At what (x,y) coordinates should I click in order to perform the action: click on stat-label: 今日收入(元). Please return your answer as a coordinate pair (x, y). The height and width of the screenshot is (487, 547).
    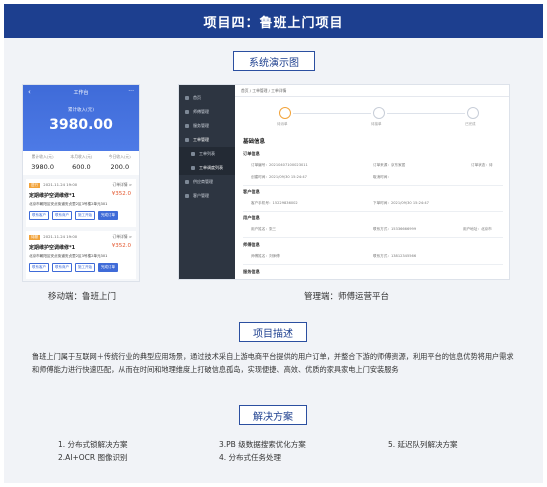
    Looking at the image, I should click on (119, 156).